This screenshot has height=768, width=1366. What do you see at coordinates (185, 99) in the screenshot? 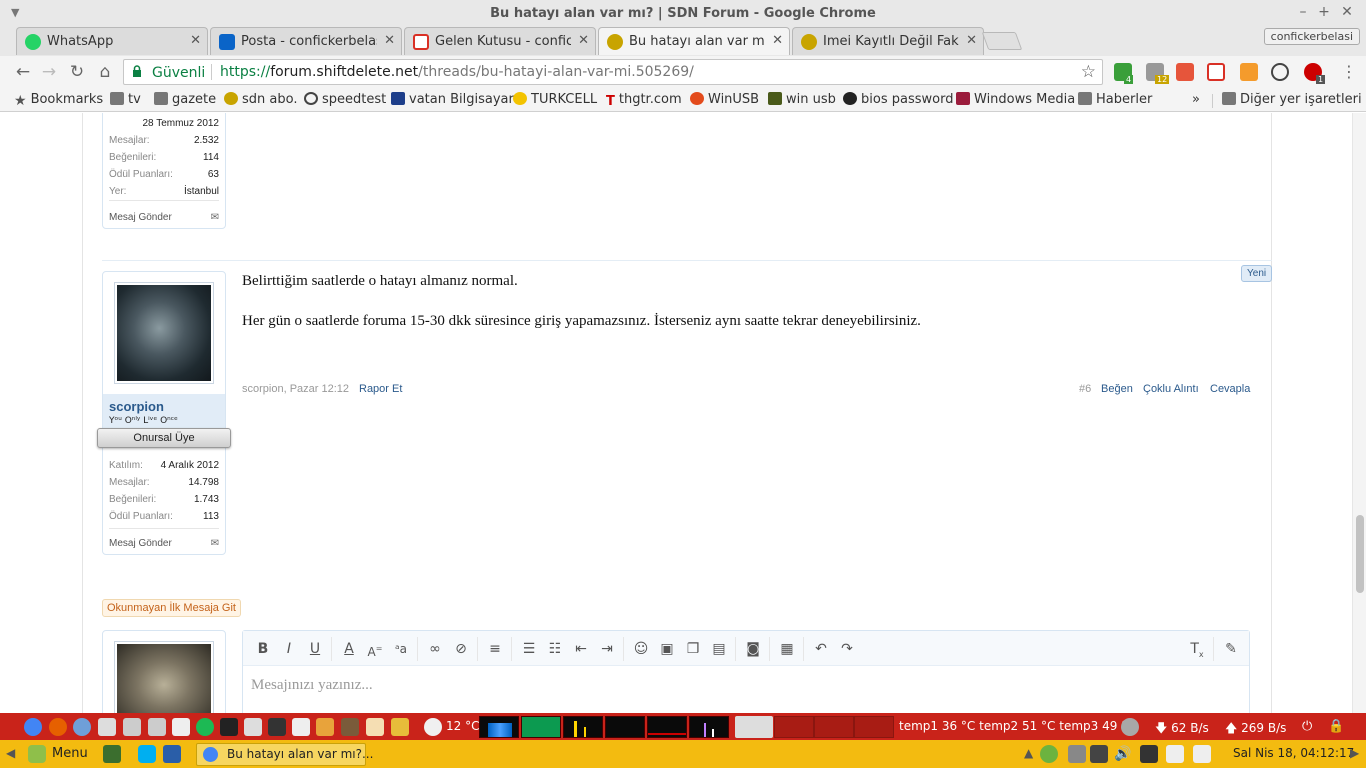
I see `bookmark-gazete: gazete` at bounding box center [185, 99].